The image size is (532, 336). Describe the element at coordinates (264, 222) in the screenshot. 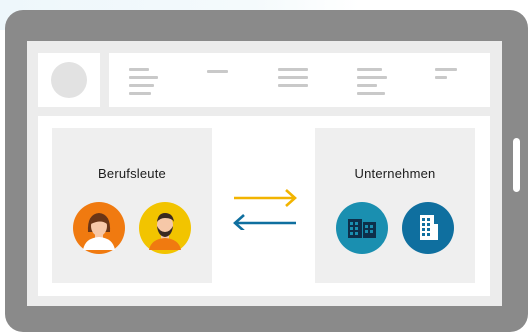

I see `arrow-left-icon` at that location.